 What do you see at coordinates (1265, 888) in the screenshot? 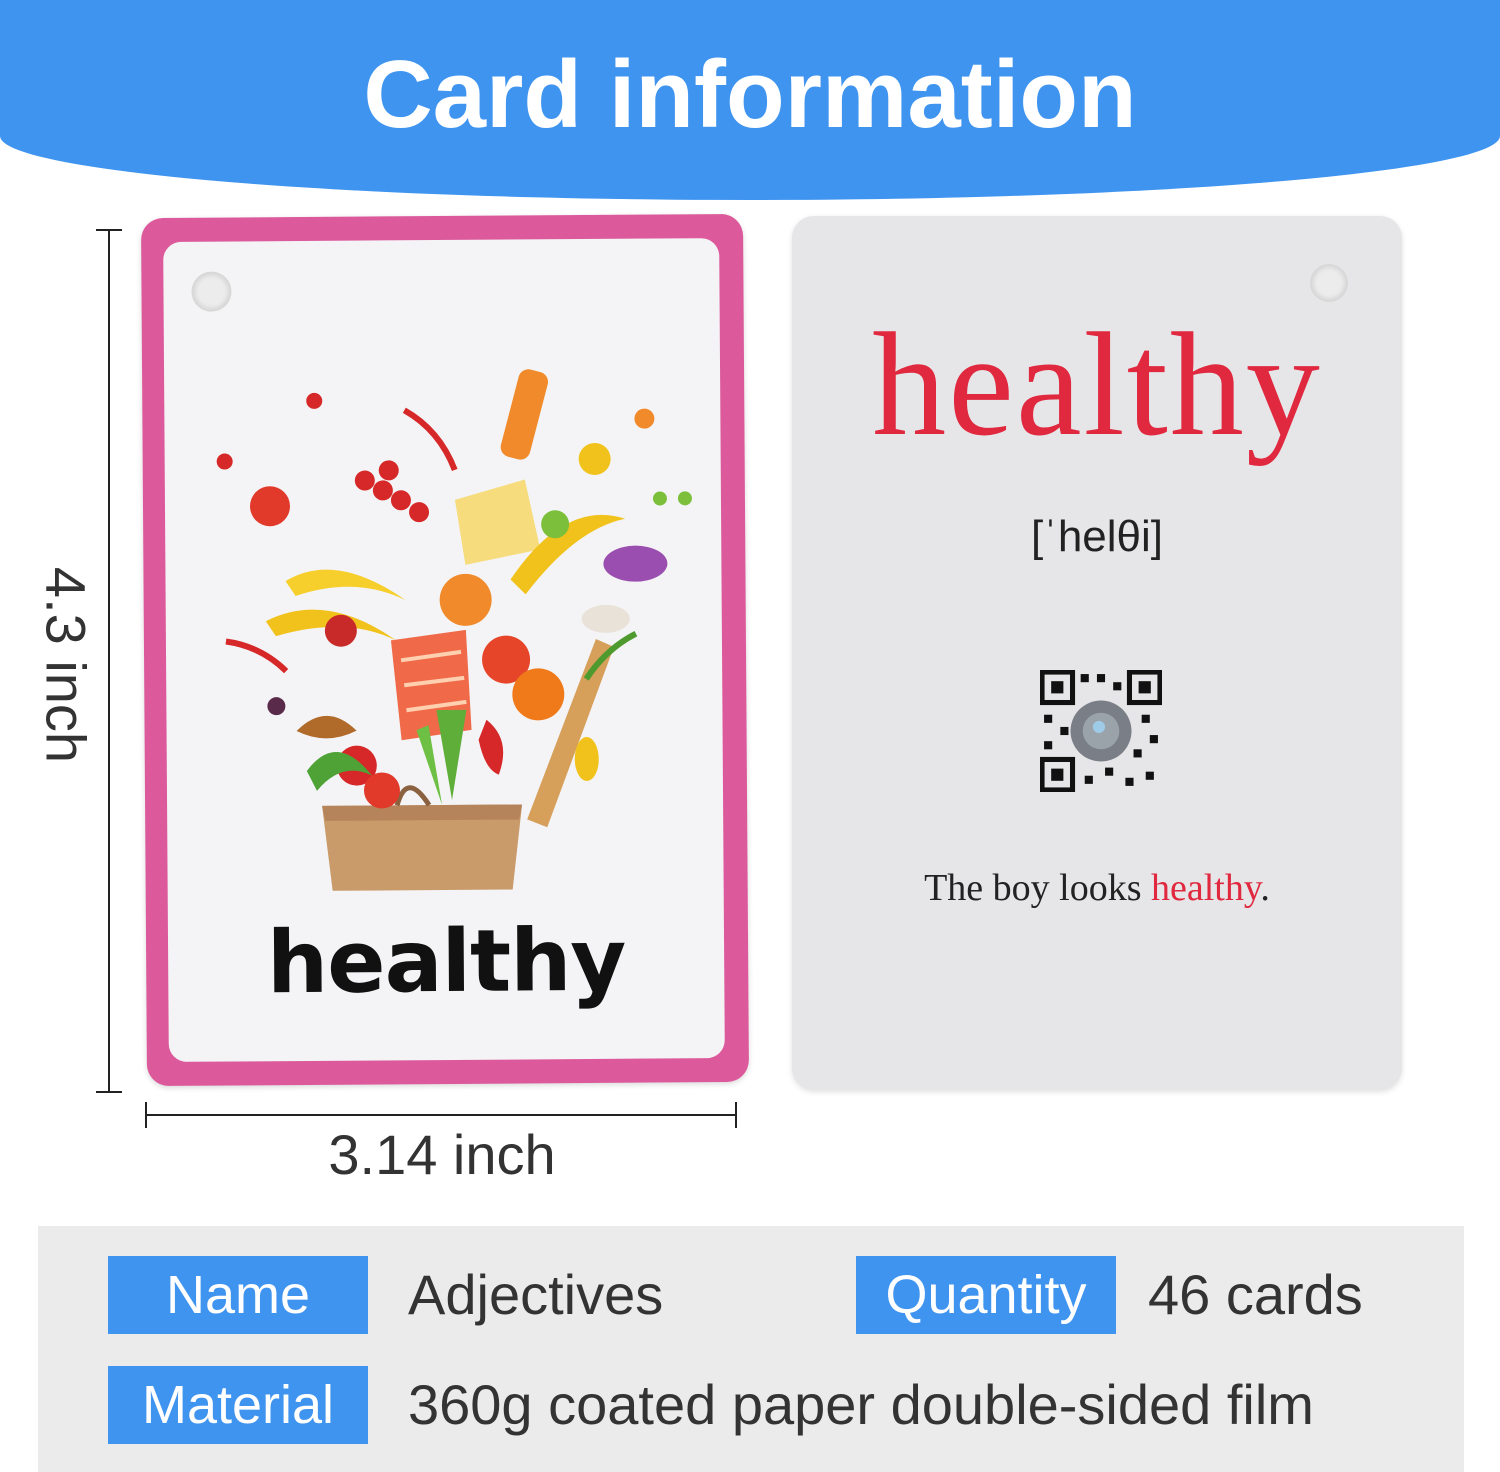
I see `sentence-suffix: .` at bounding box center [1265, 888].